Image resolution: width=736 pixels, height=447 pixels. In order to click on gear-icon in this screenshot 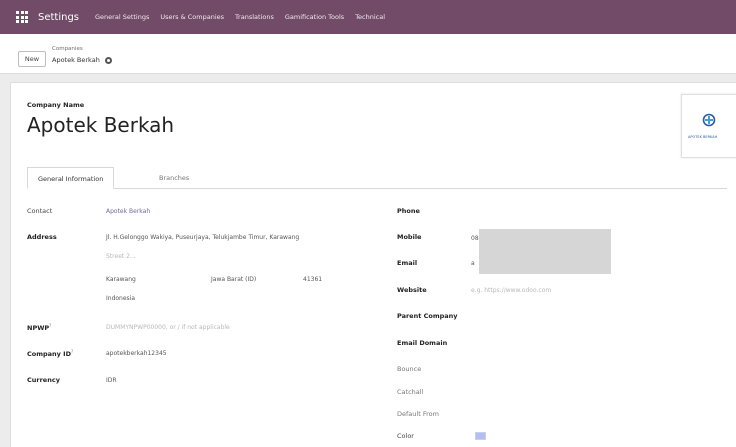, I will do `click(108, 60)`.